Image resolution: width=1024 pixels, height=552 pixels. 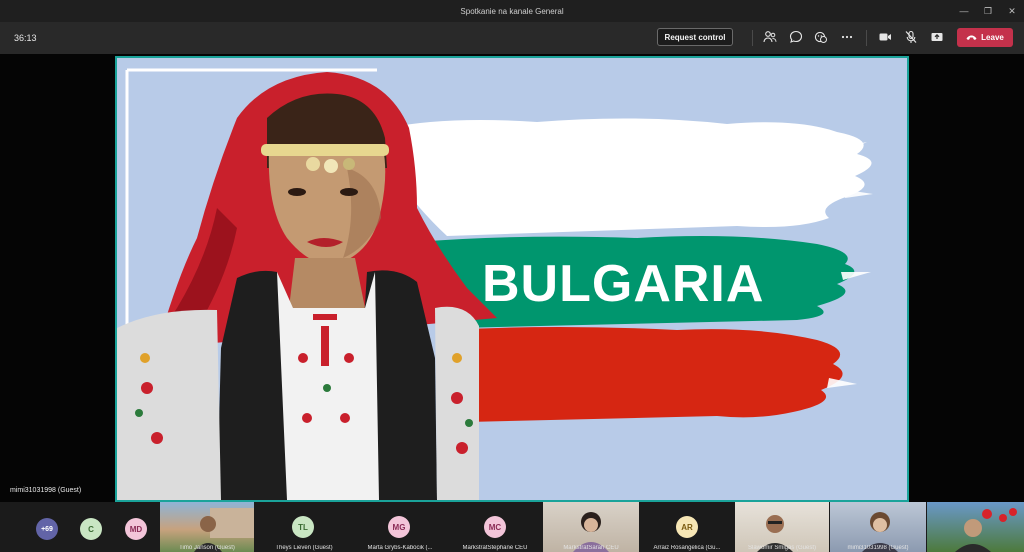 What do you see at coordinates (47, 529) in the screenshot?
I see `more-participants-badge: +69` at bounding box center [47, 529].